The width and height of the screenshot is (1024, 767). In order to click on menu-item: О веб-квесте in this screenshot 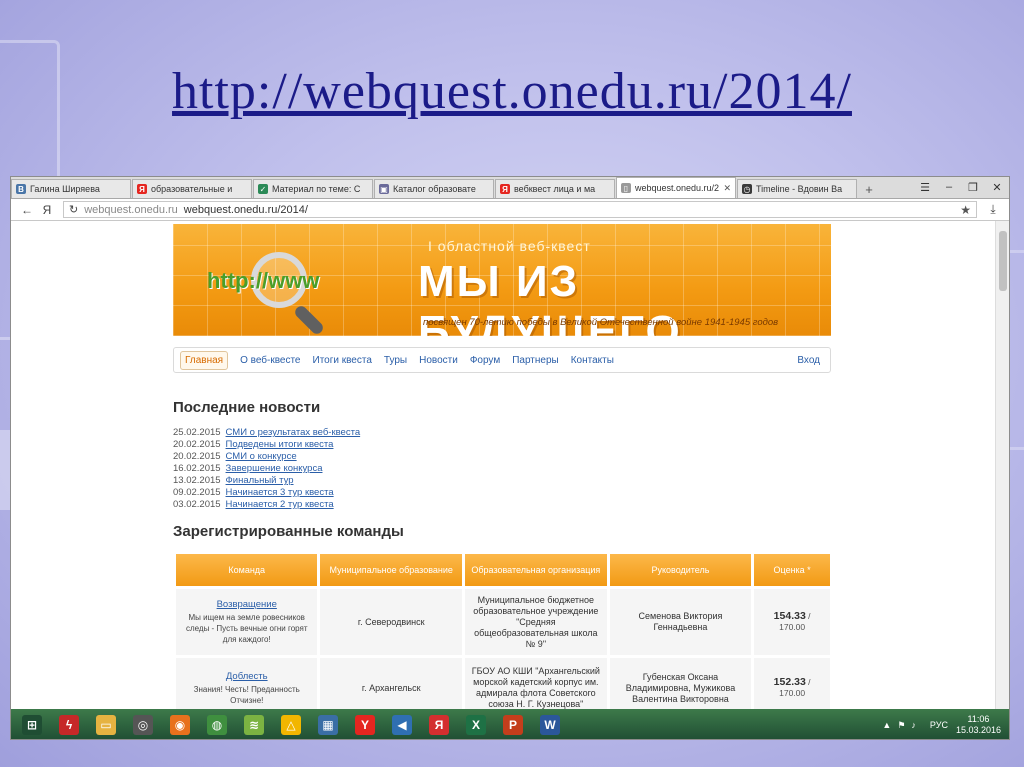, I will do `click(270, 360)`.